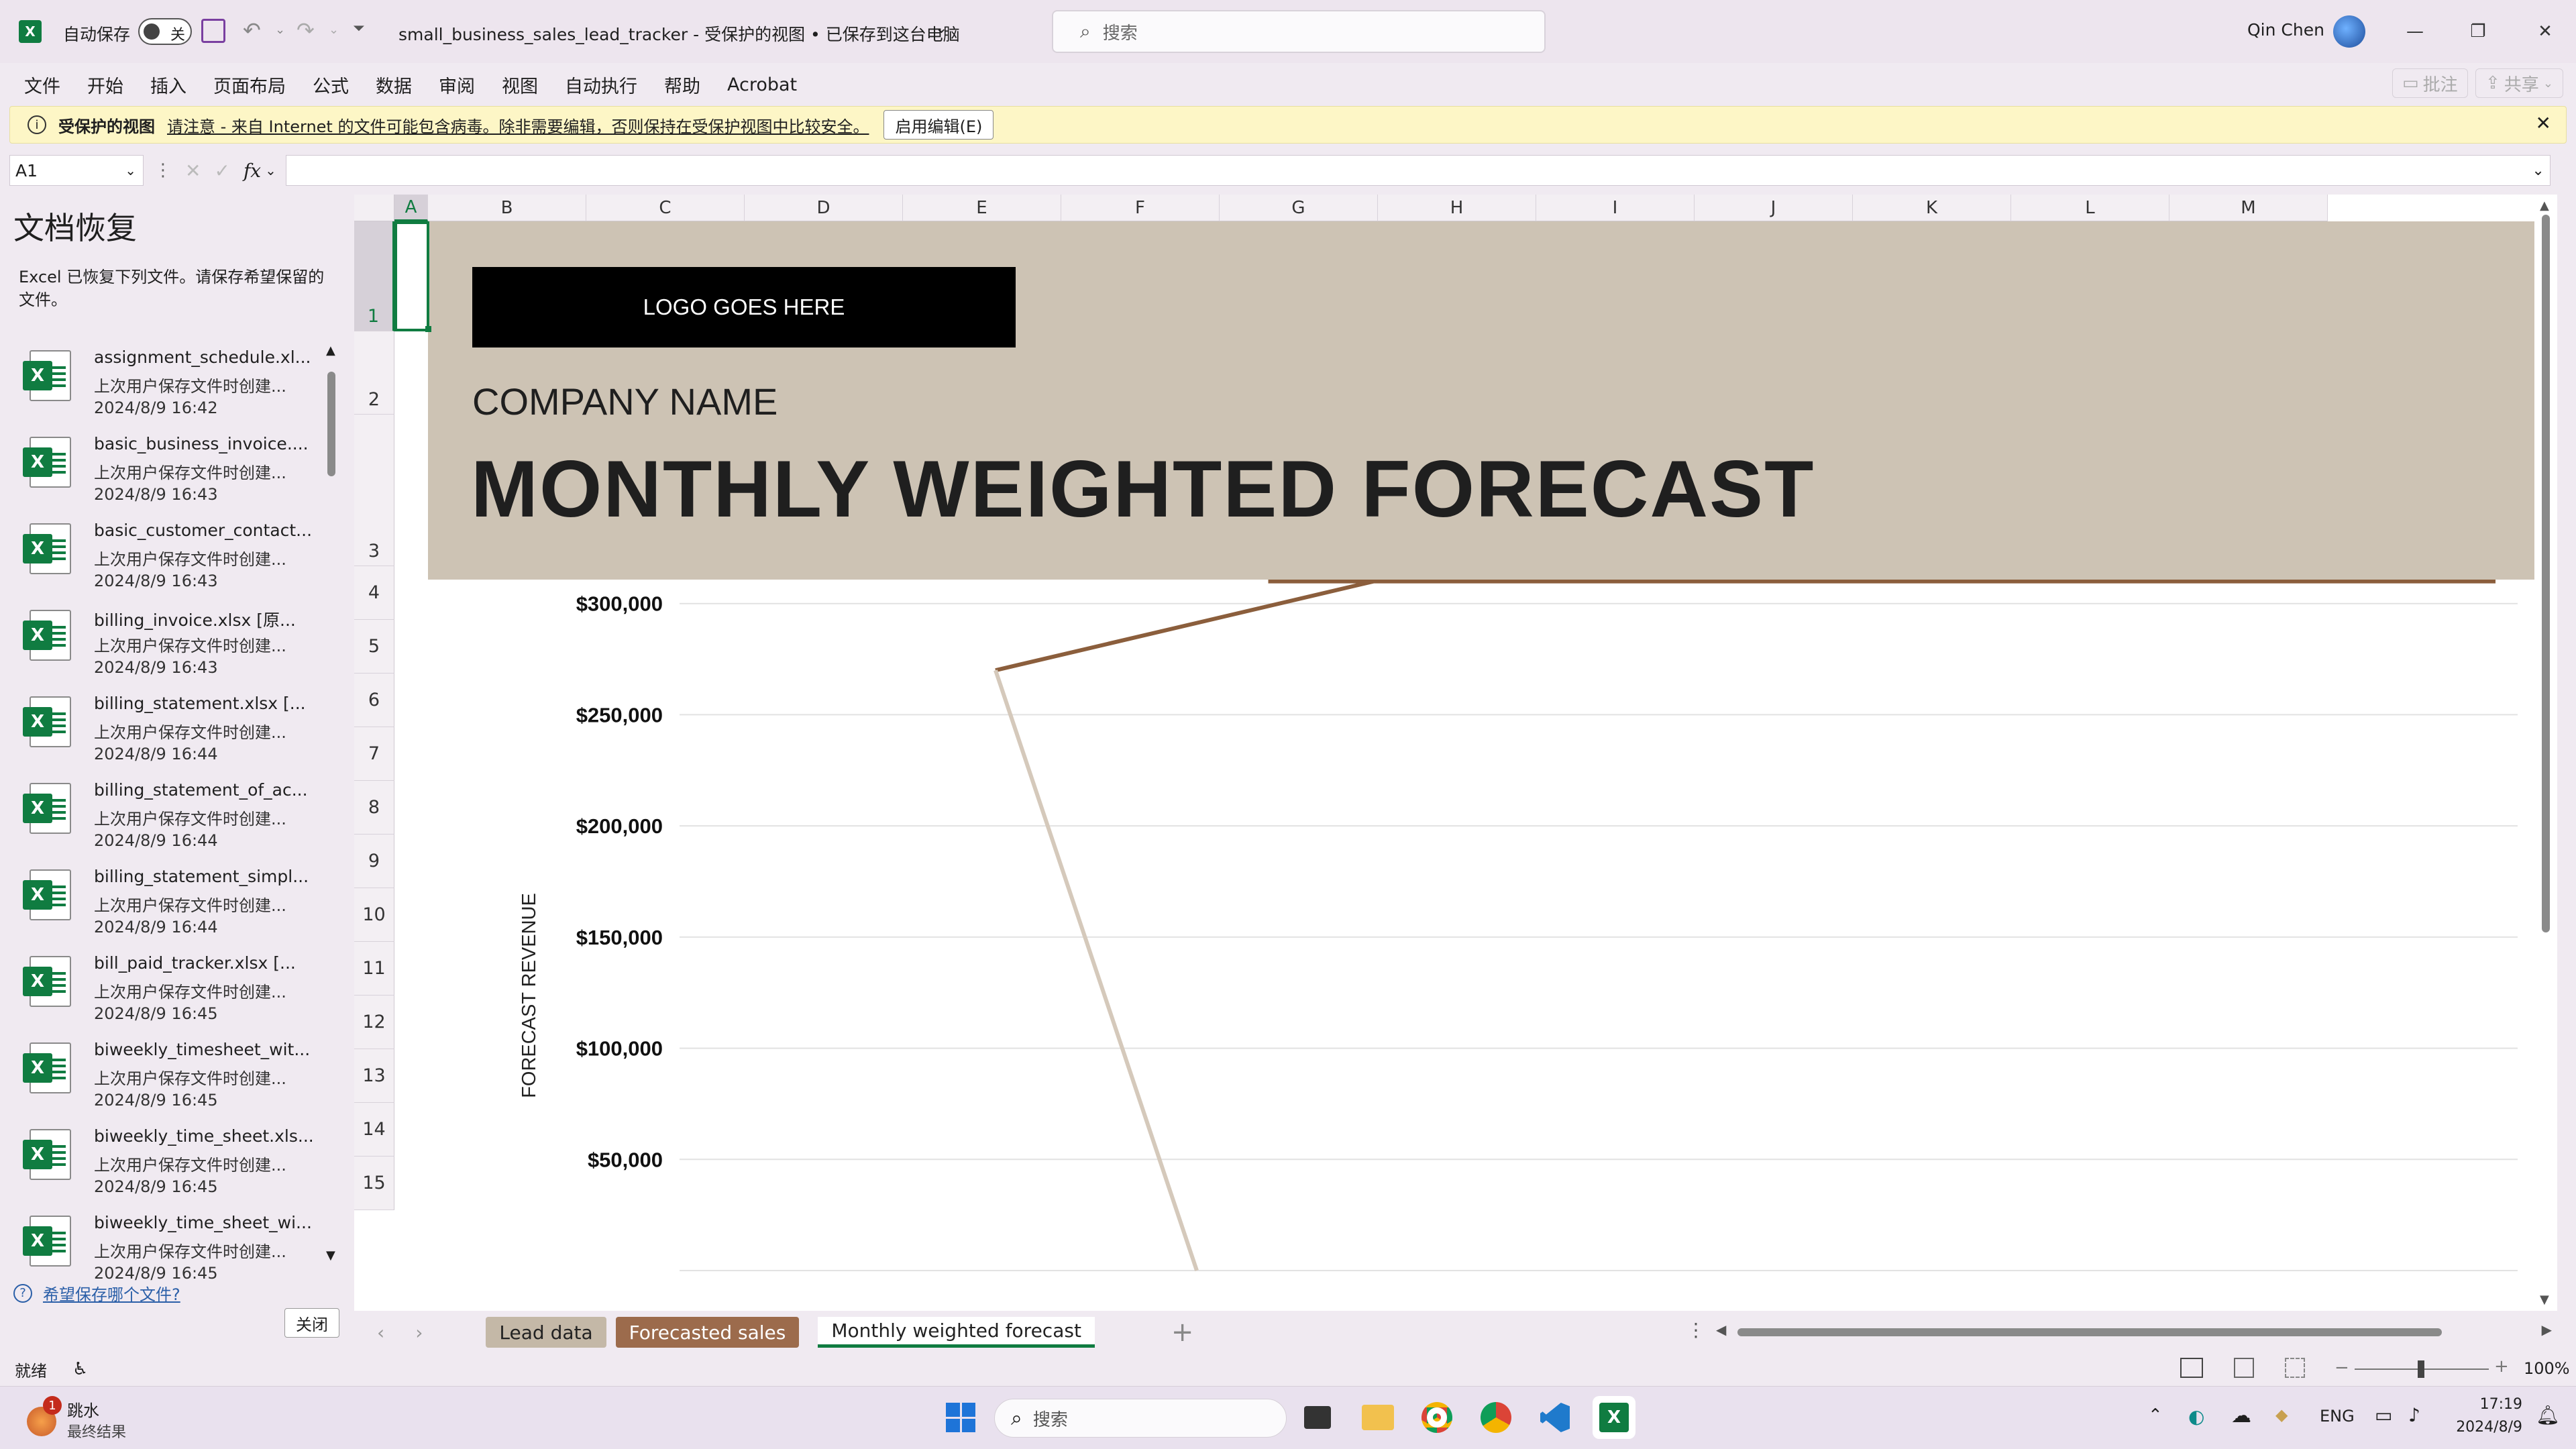  I want to click on tab-monthly-weighted-forecast: Monthly weighted forecast, so click(956, 1332).